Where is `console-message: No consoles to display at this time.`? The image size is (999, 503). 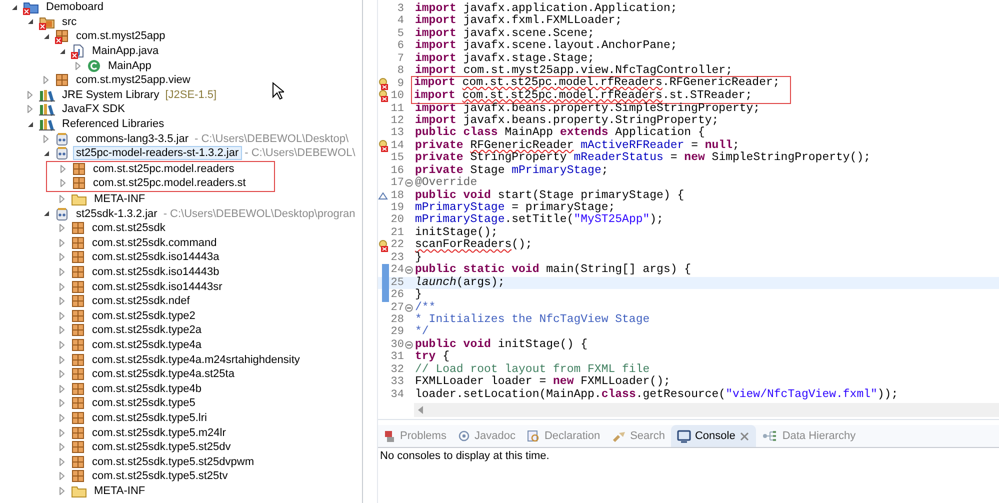 console-message: No consoles to display at this time. is located at coordinates (464, 456).